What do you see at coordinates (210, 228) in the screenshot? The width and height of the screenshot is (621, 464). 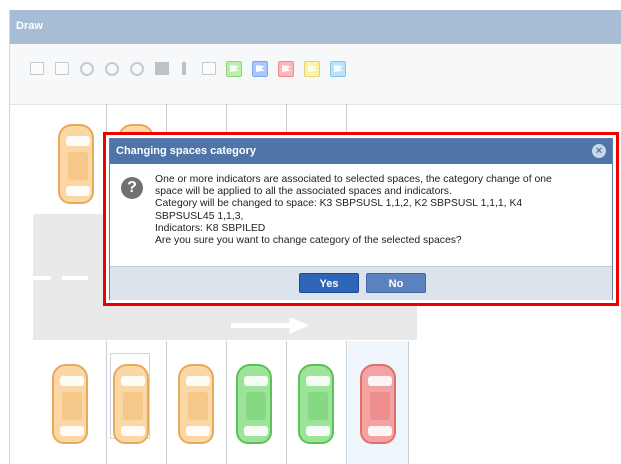 I see `message-line: Indicators: K8 SBPILED` at bounding box center [210, 228].